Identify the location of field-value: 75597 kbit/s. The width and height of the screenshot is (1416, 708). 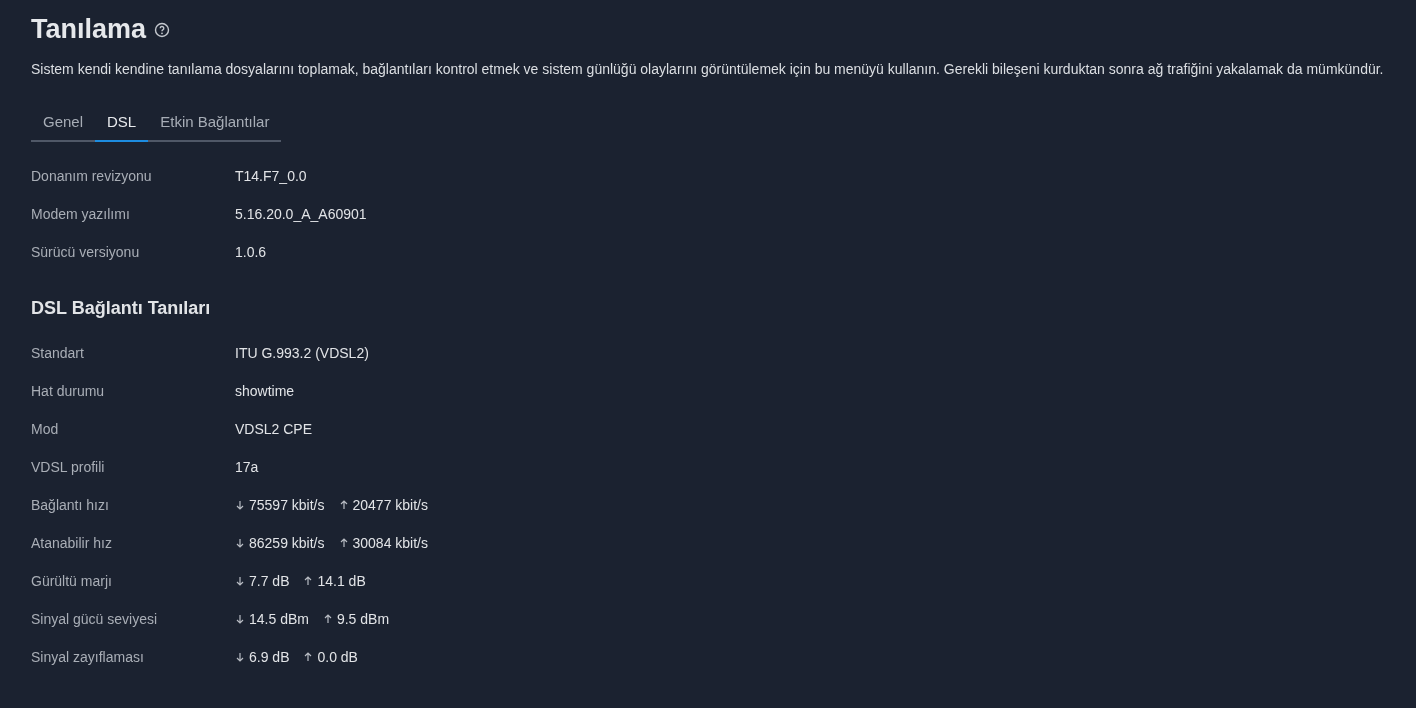
(287, 505).